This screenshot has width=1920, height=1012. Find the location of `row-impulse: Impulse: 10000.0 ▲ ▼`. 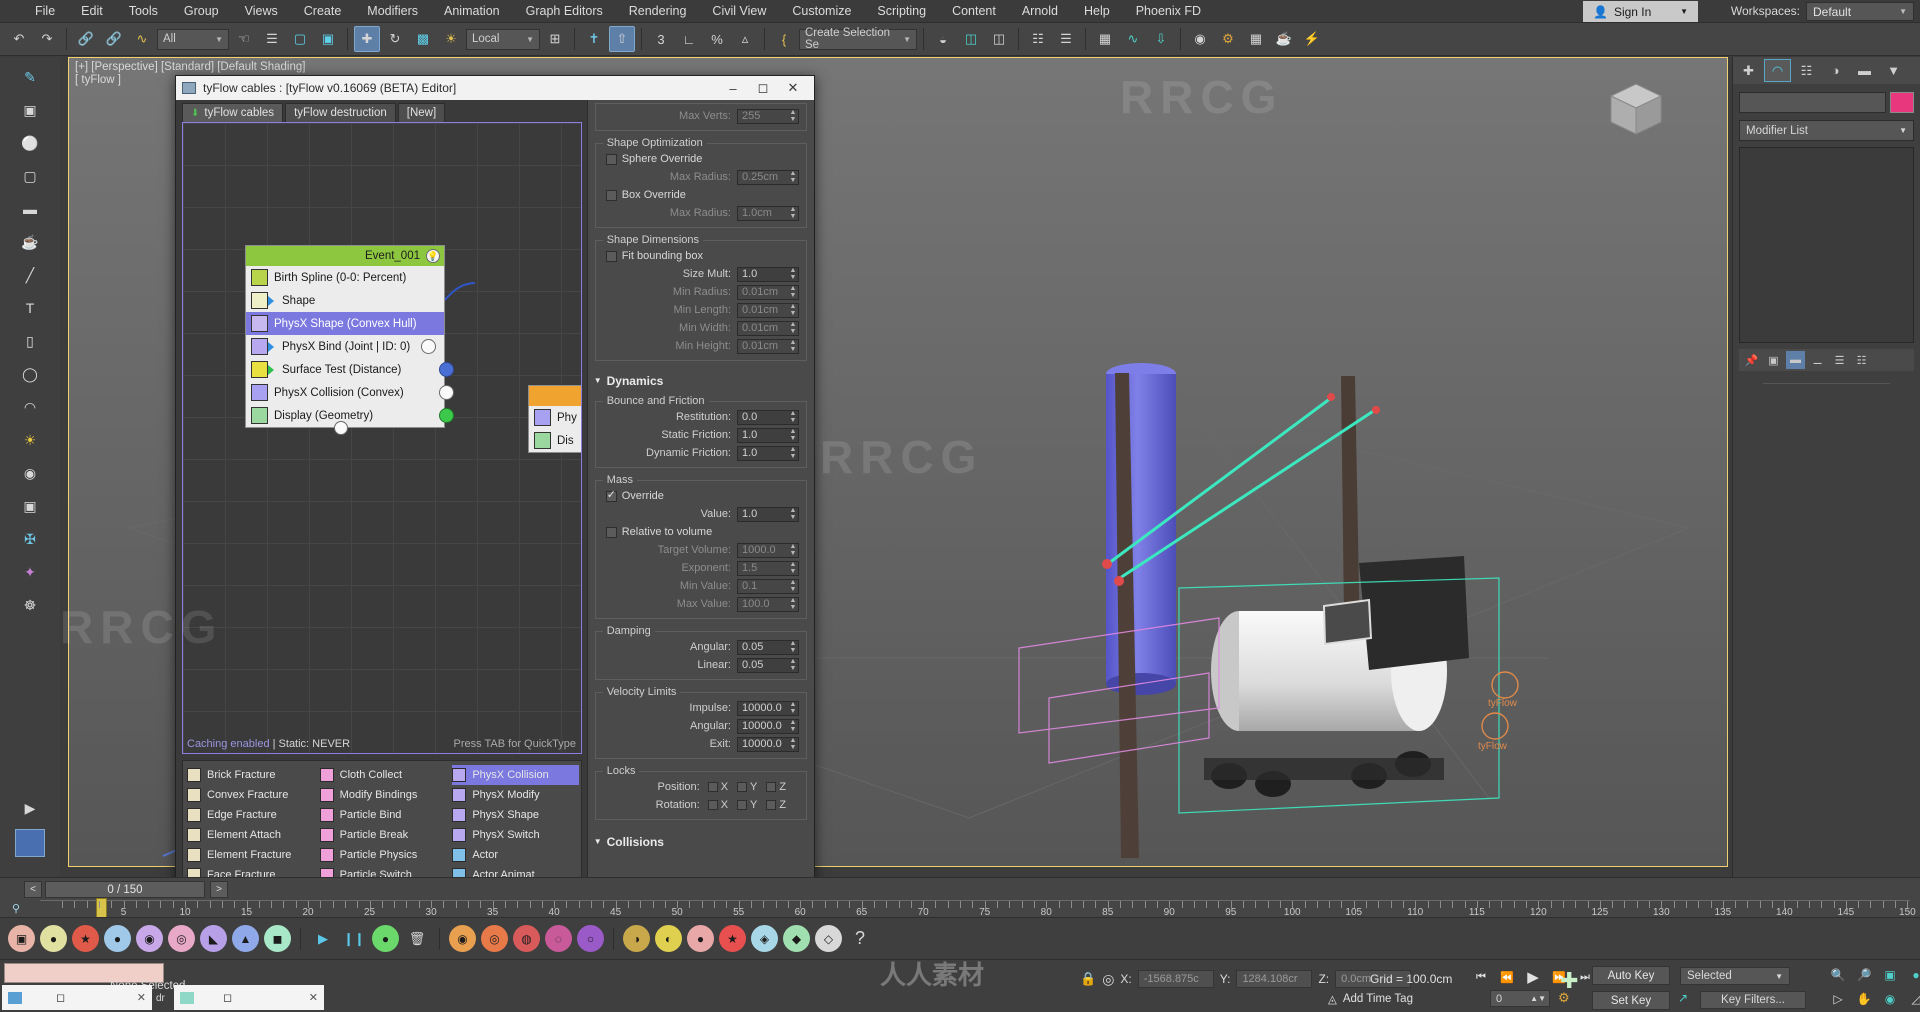

row-impulse: Impulse: 10000.0 ▲ ▼ is located at coordinates (701, 708).